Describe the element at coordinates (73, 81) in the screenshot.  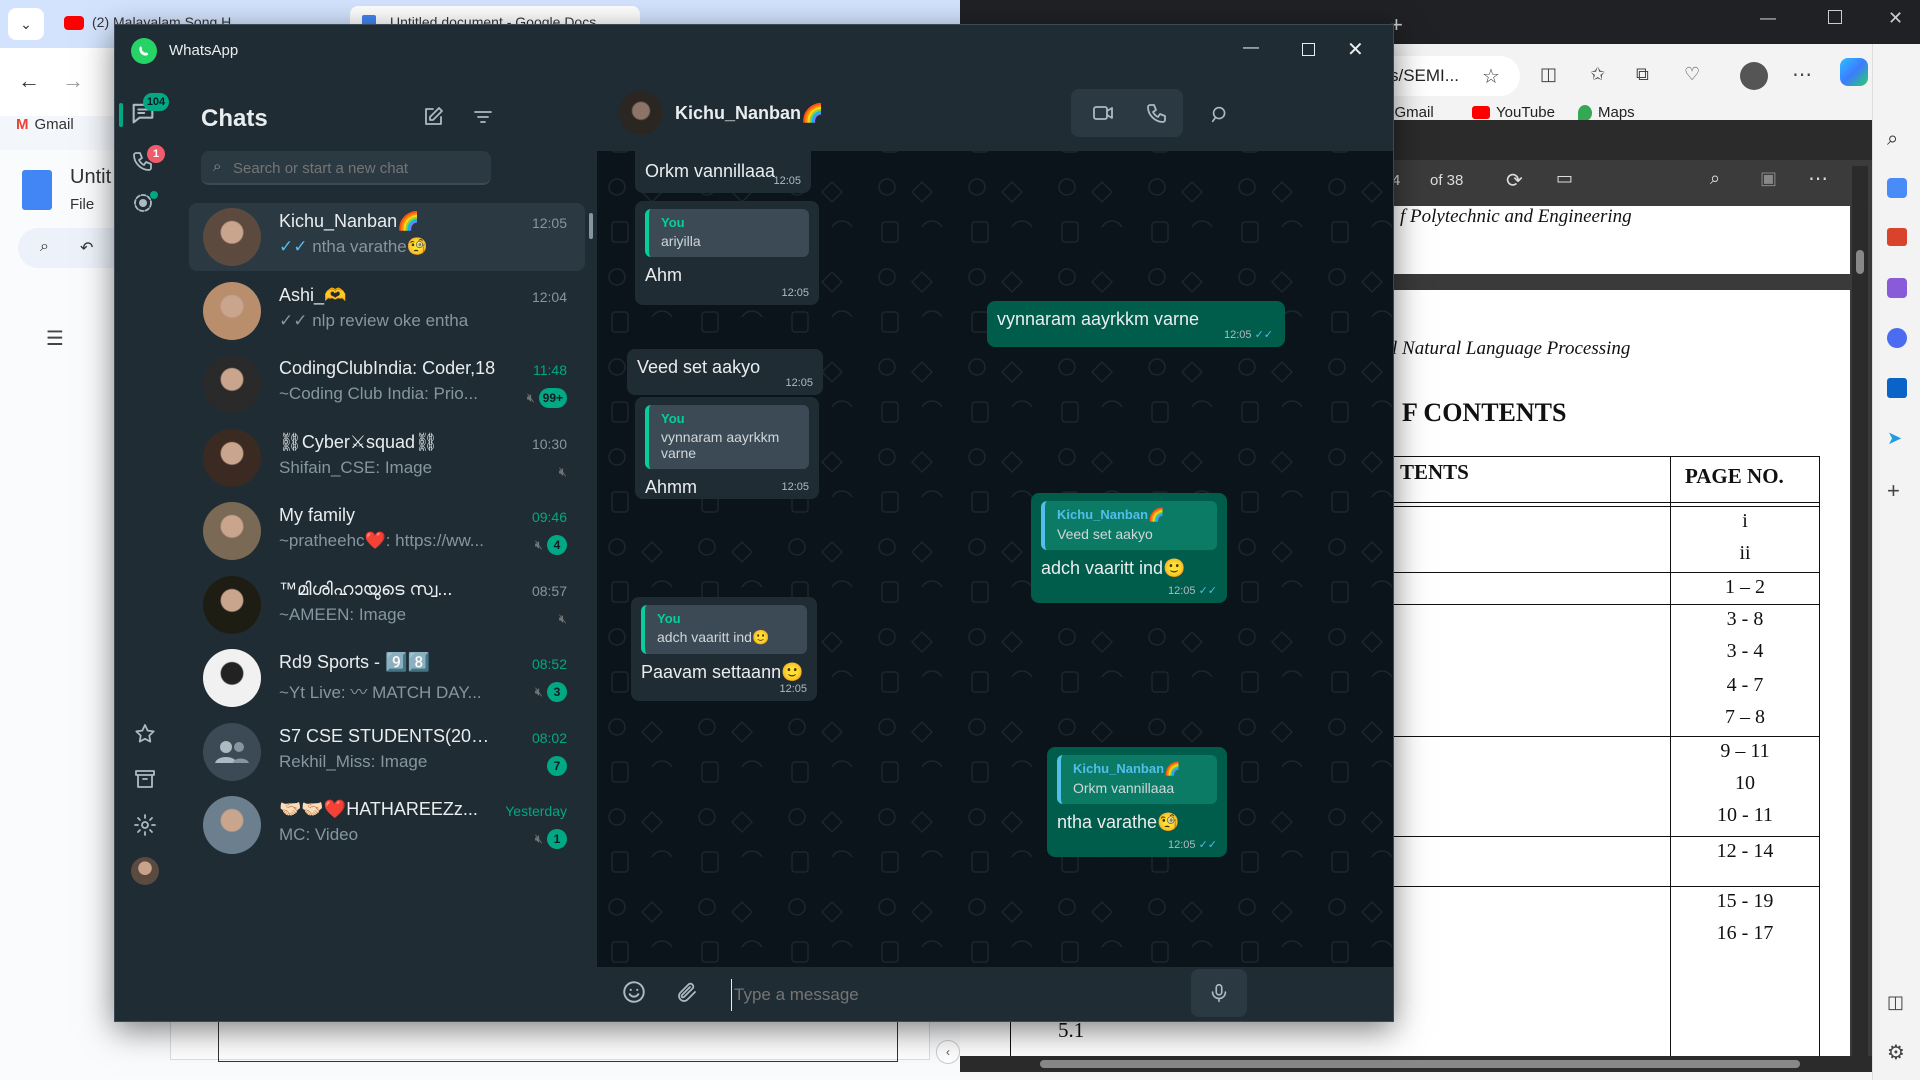
I see `forward-arrow-icon: →` at that location.